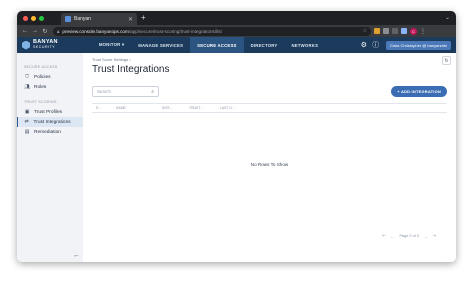  What do you see at coordinates (447, 17) in the screenshot?
I see `tab-search-icon: ⌄` at bounding box center [447, 17].